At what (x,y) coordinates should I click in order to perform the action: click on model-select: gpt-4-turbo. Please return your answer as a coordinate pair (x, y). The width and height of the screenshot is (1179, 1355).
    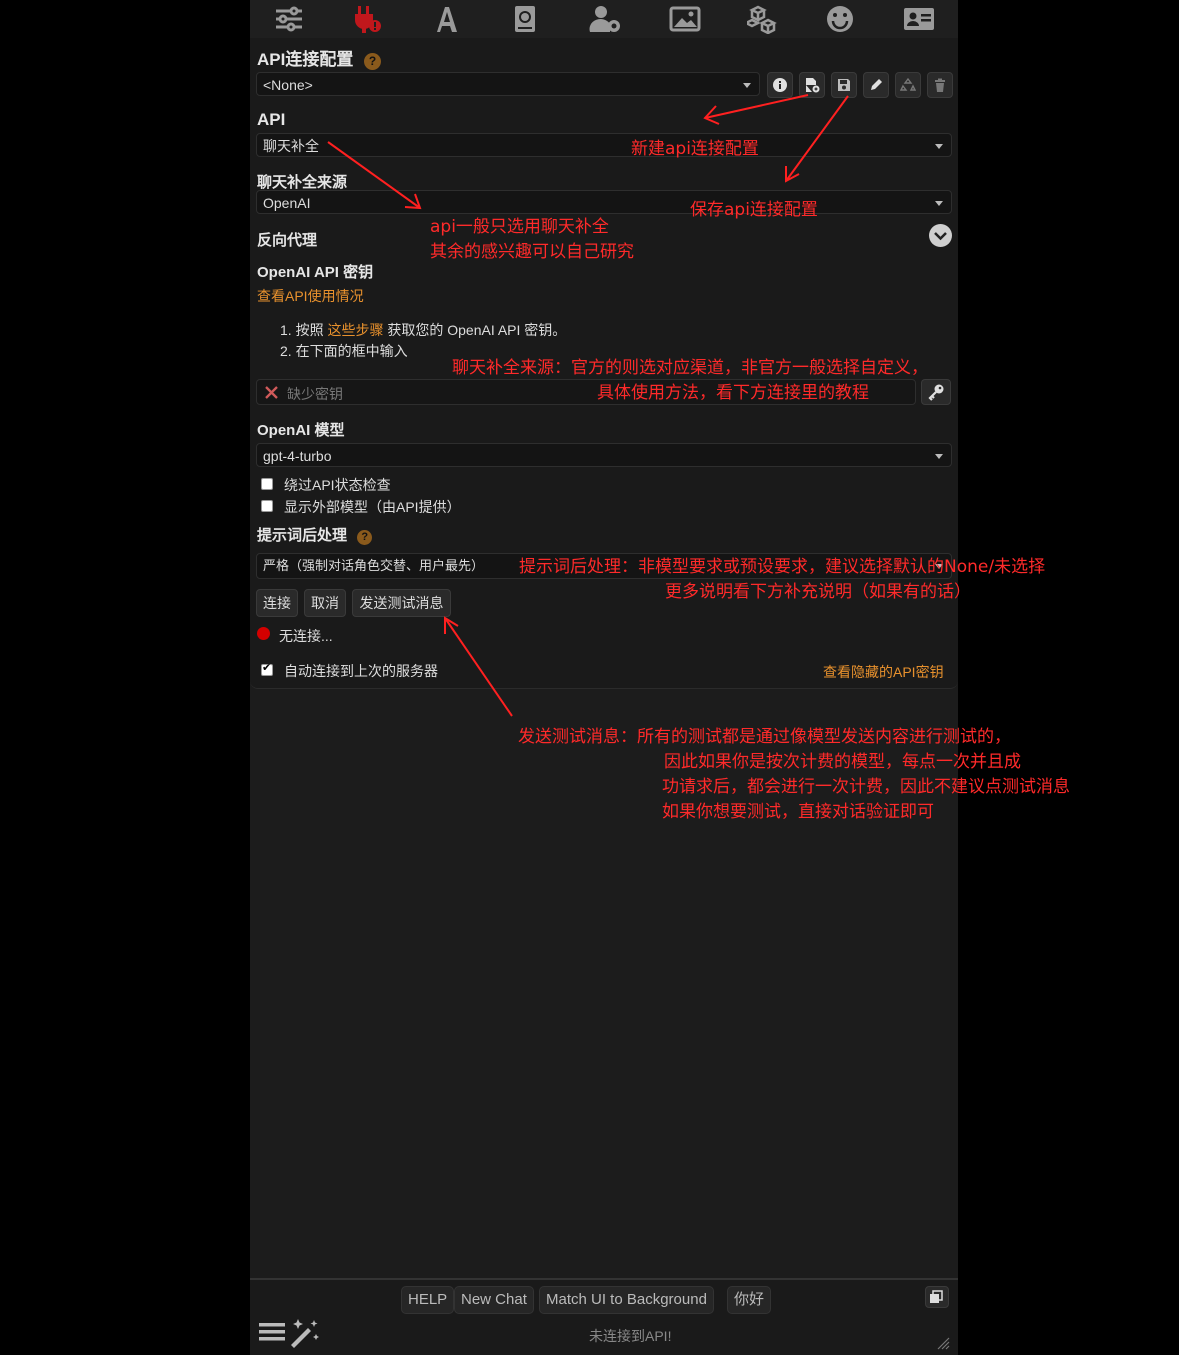
    Looking at the image, I should click on (604, 455).